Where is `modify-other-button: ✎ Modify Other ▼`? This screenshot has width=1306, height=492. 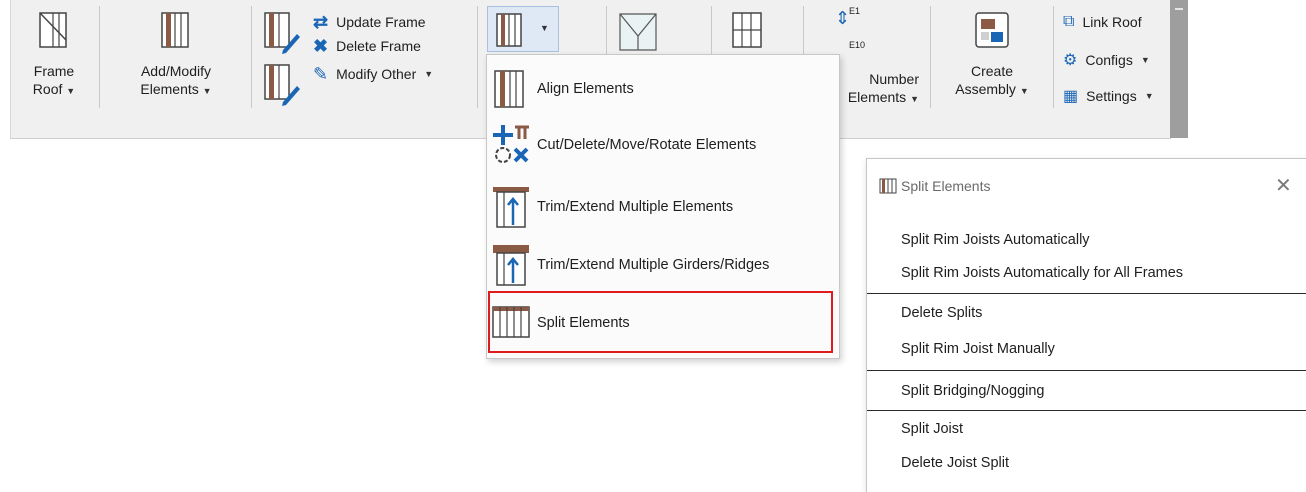
modify-other-button: ✎ Modify Other ▼ is located at coordinates (373, 74).